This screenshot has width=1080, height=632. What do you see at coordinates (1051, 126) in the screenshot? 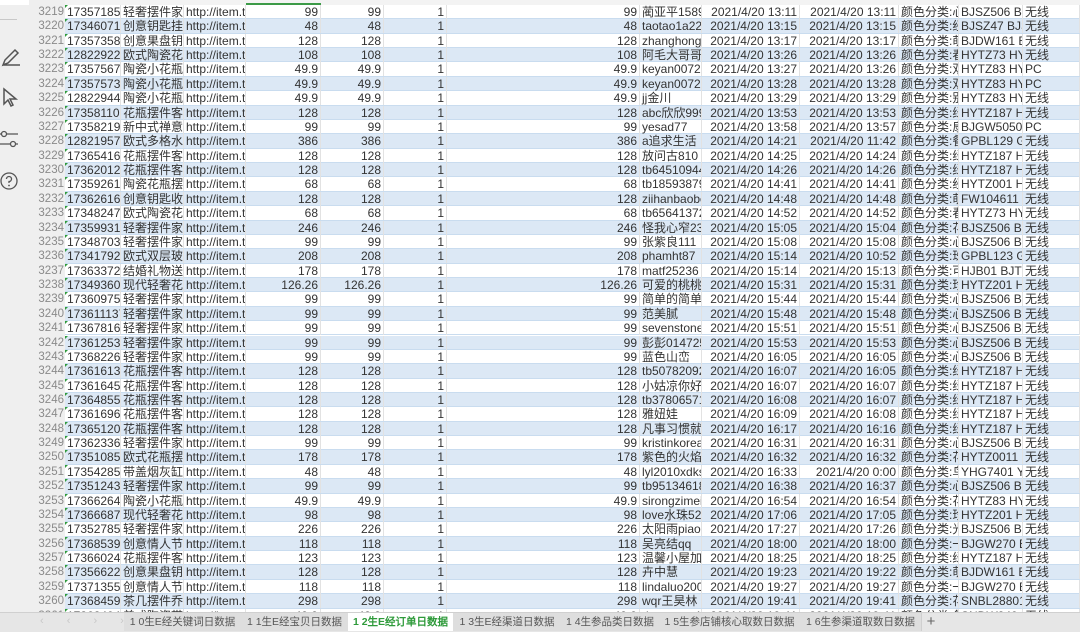
I see `cell-channel: PC` at bounding box center [1051, 126].